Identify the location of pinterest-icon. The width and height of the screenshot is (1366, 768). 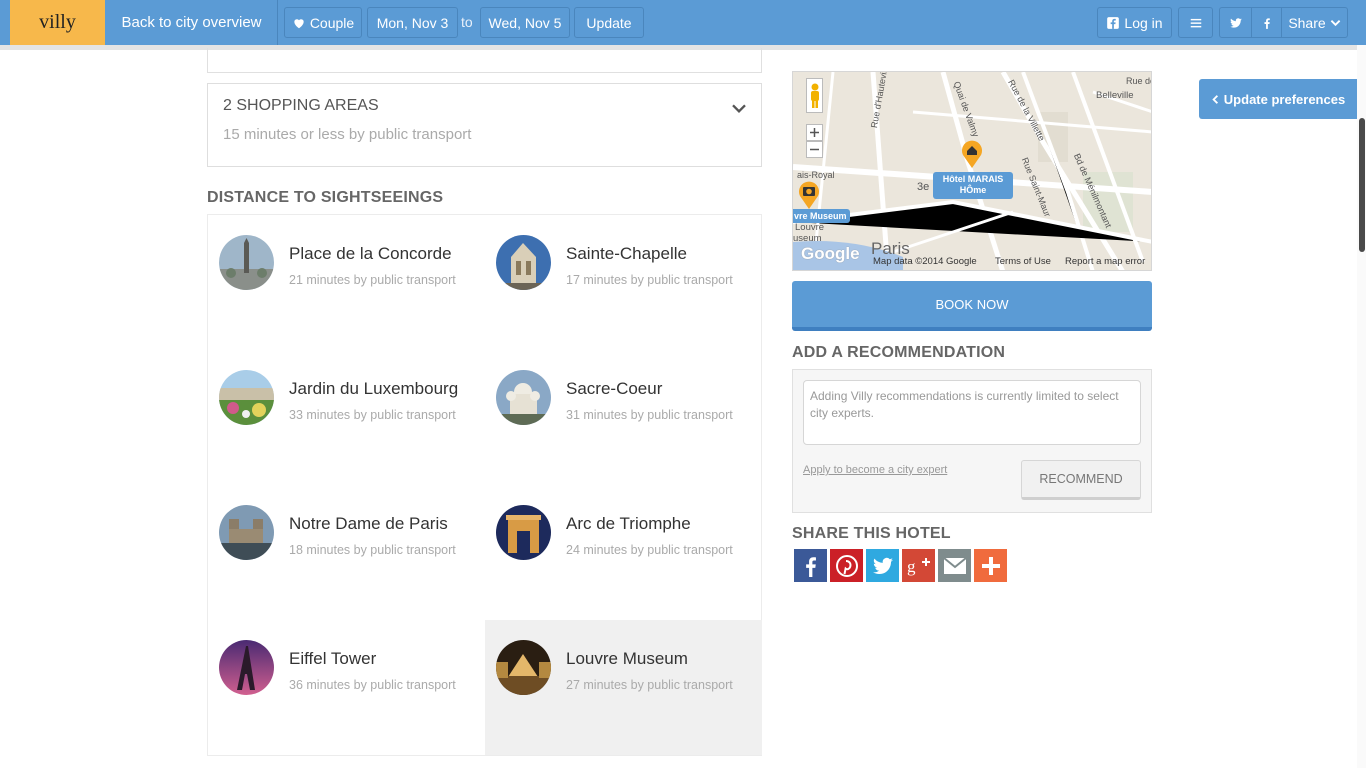
(846, 565).